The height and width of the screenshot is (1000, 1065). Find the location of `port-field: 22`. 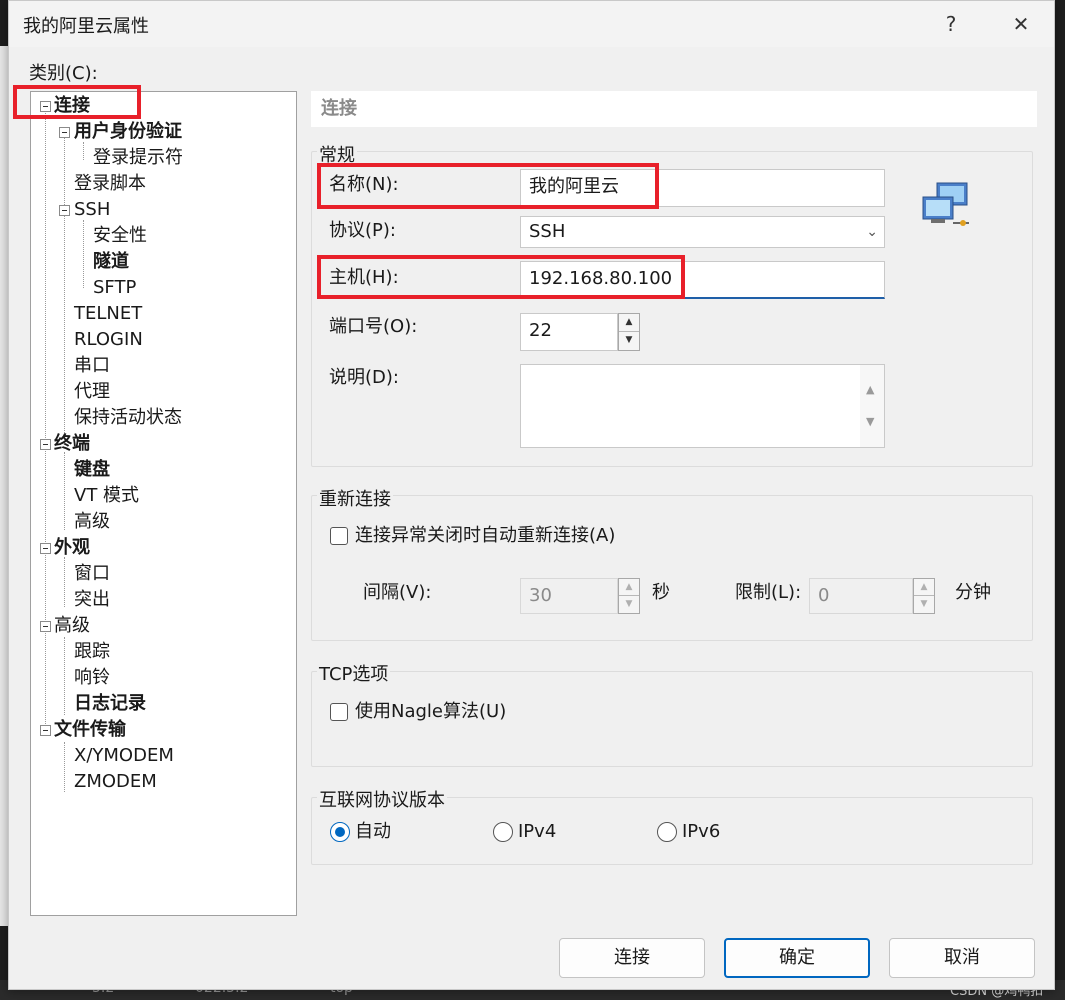

port-field: 22 is located at coordinates (569, 332).